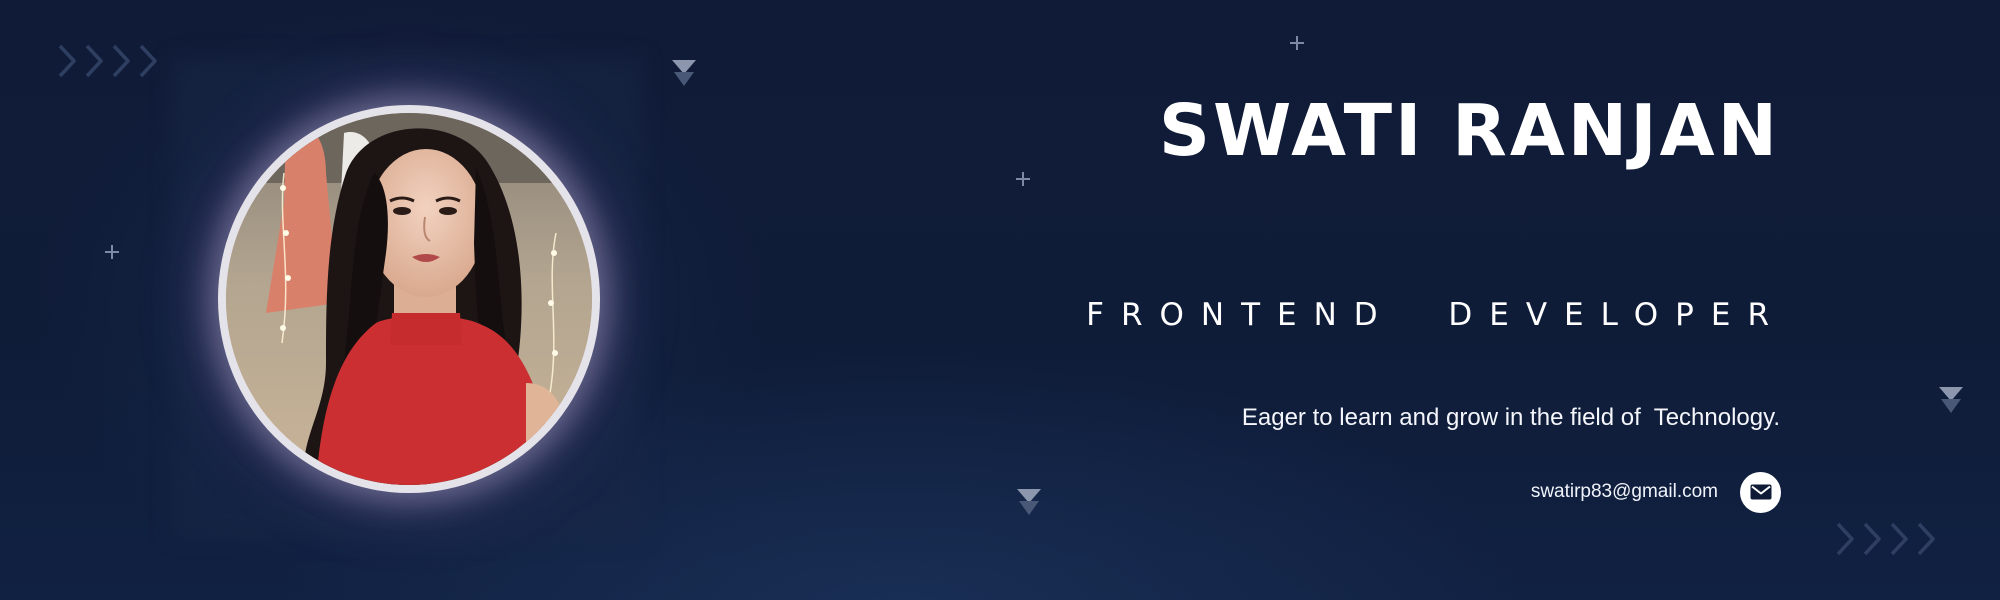  I want to click on email-link: swatirp83@gmail.com, so click(1624, 492).